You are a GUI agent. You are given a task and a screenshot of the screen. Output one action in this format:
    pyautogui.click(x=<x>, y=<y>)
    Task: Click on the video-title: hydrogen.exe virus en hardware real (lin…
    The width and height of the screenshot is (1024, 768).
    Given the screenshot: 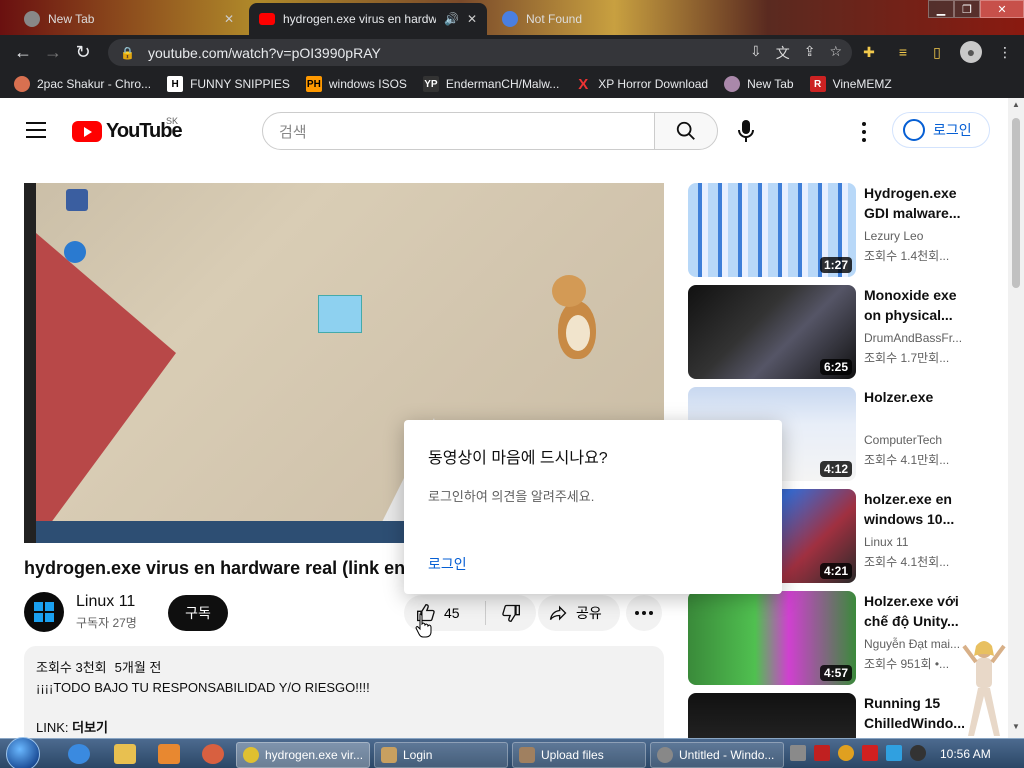 What is the action you would take?
    pyautogui.click(x=214, y=568)
    